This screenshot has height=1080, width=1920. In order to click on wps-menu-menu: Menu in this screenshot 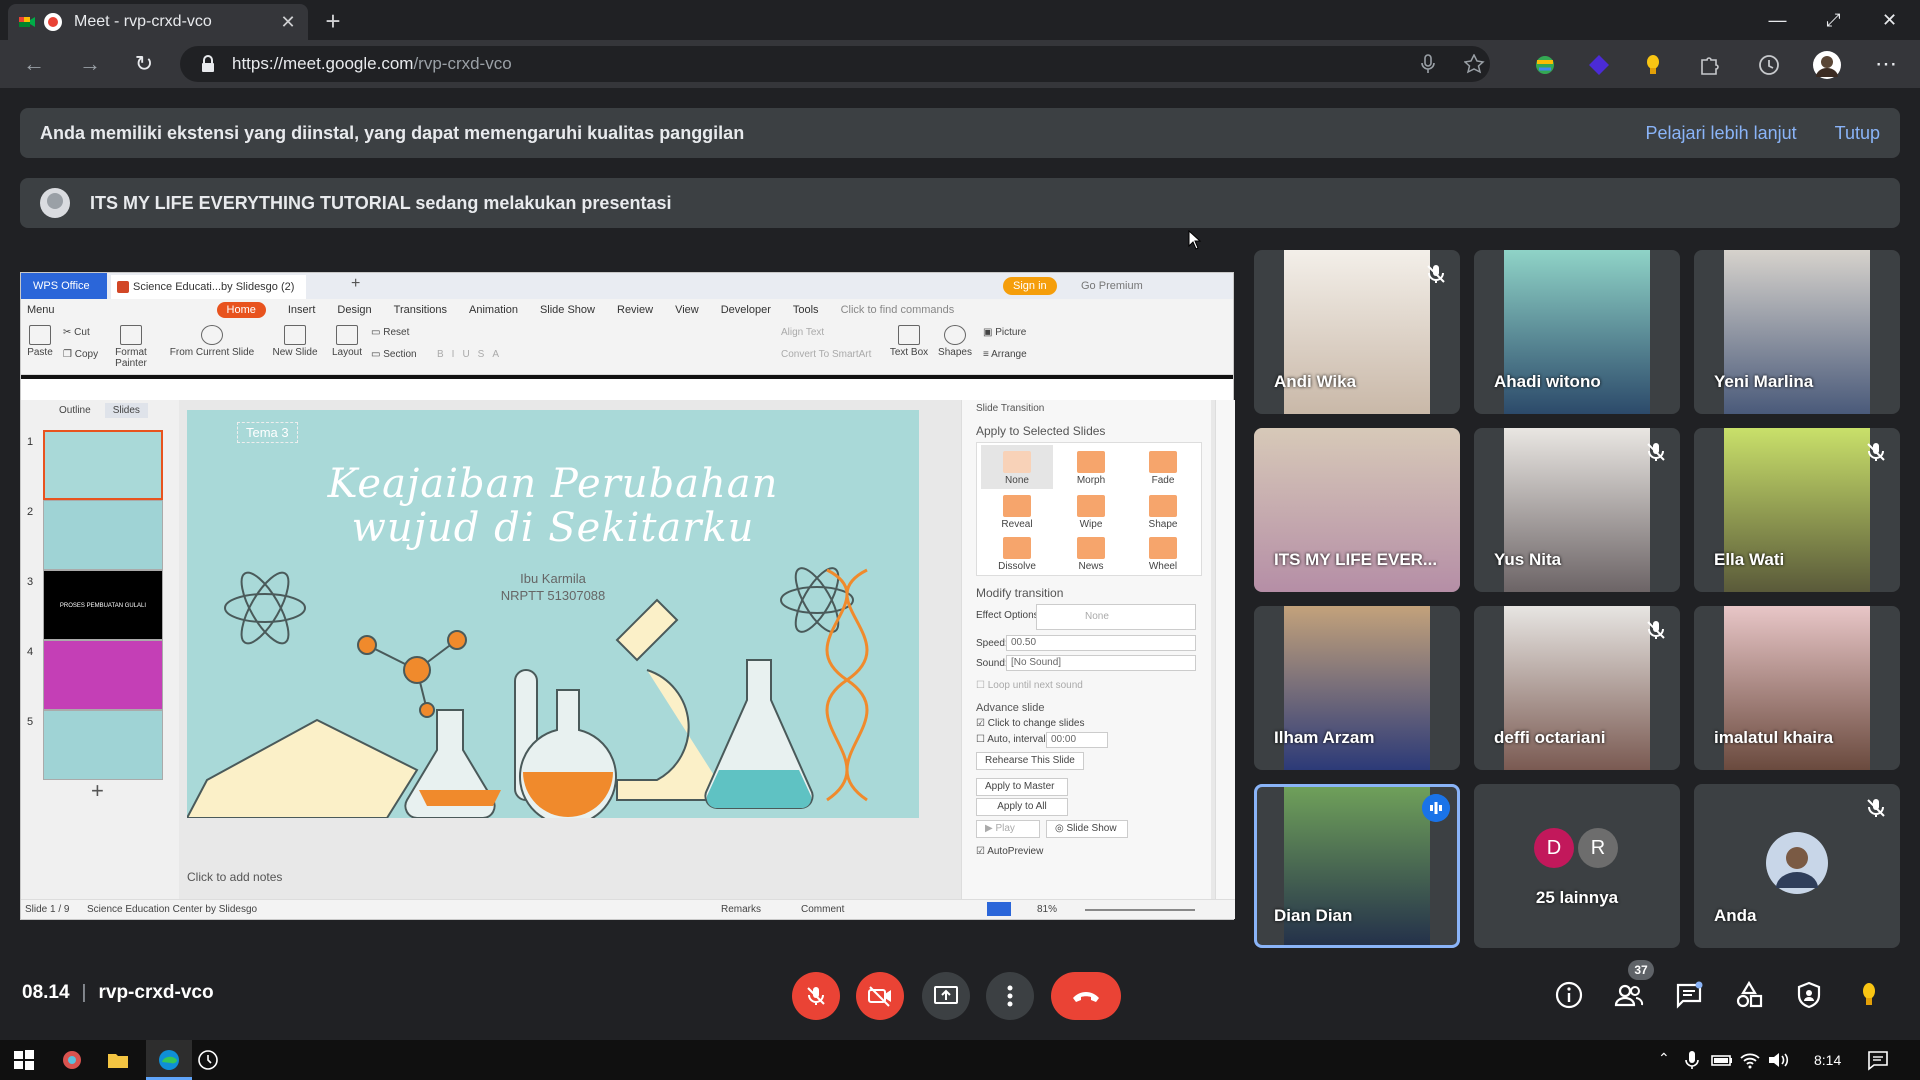, I will do `click(41, 310)`.